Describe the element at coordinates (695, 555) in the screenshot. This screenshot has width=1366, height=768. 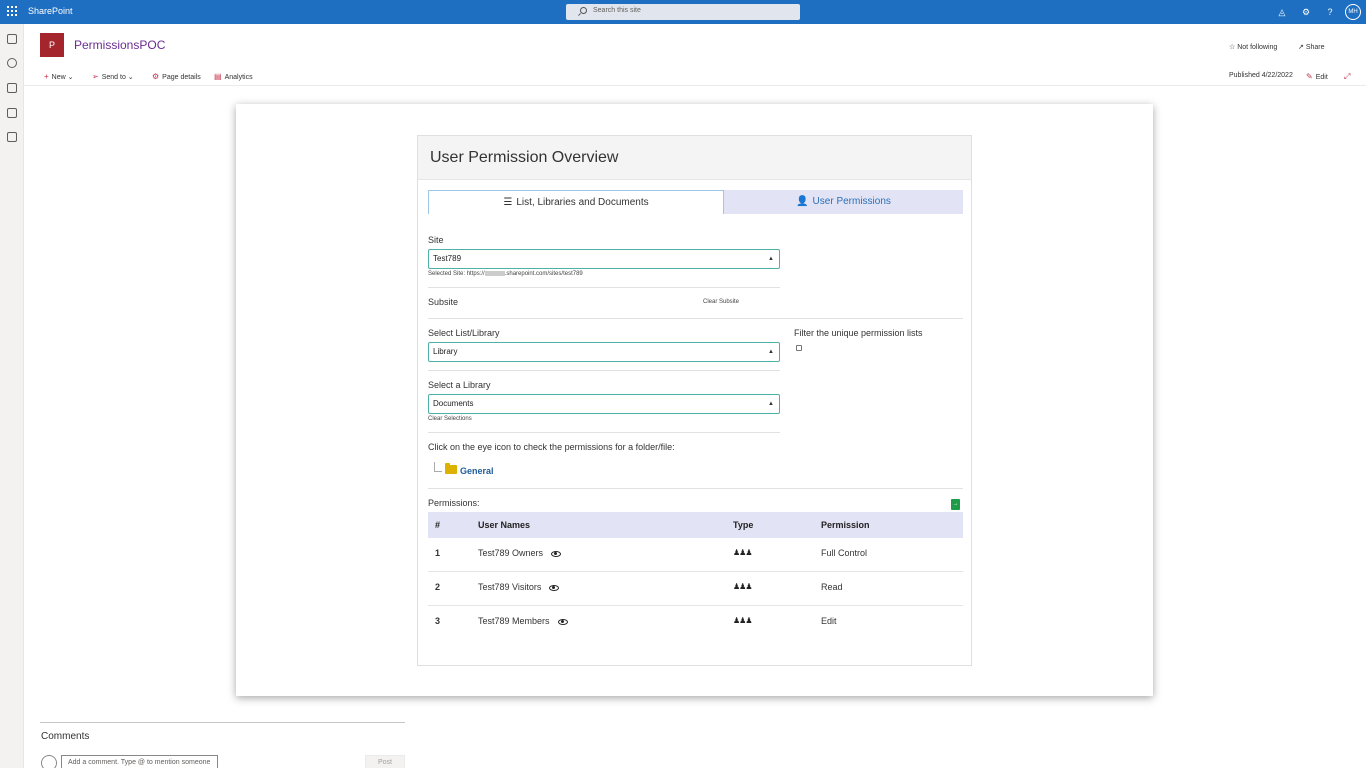
I see `table-row: 1 Test789 Owners ♟♟♟ Full Control` at that location.